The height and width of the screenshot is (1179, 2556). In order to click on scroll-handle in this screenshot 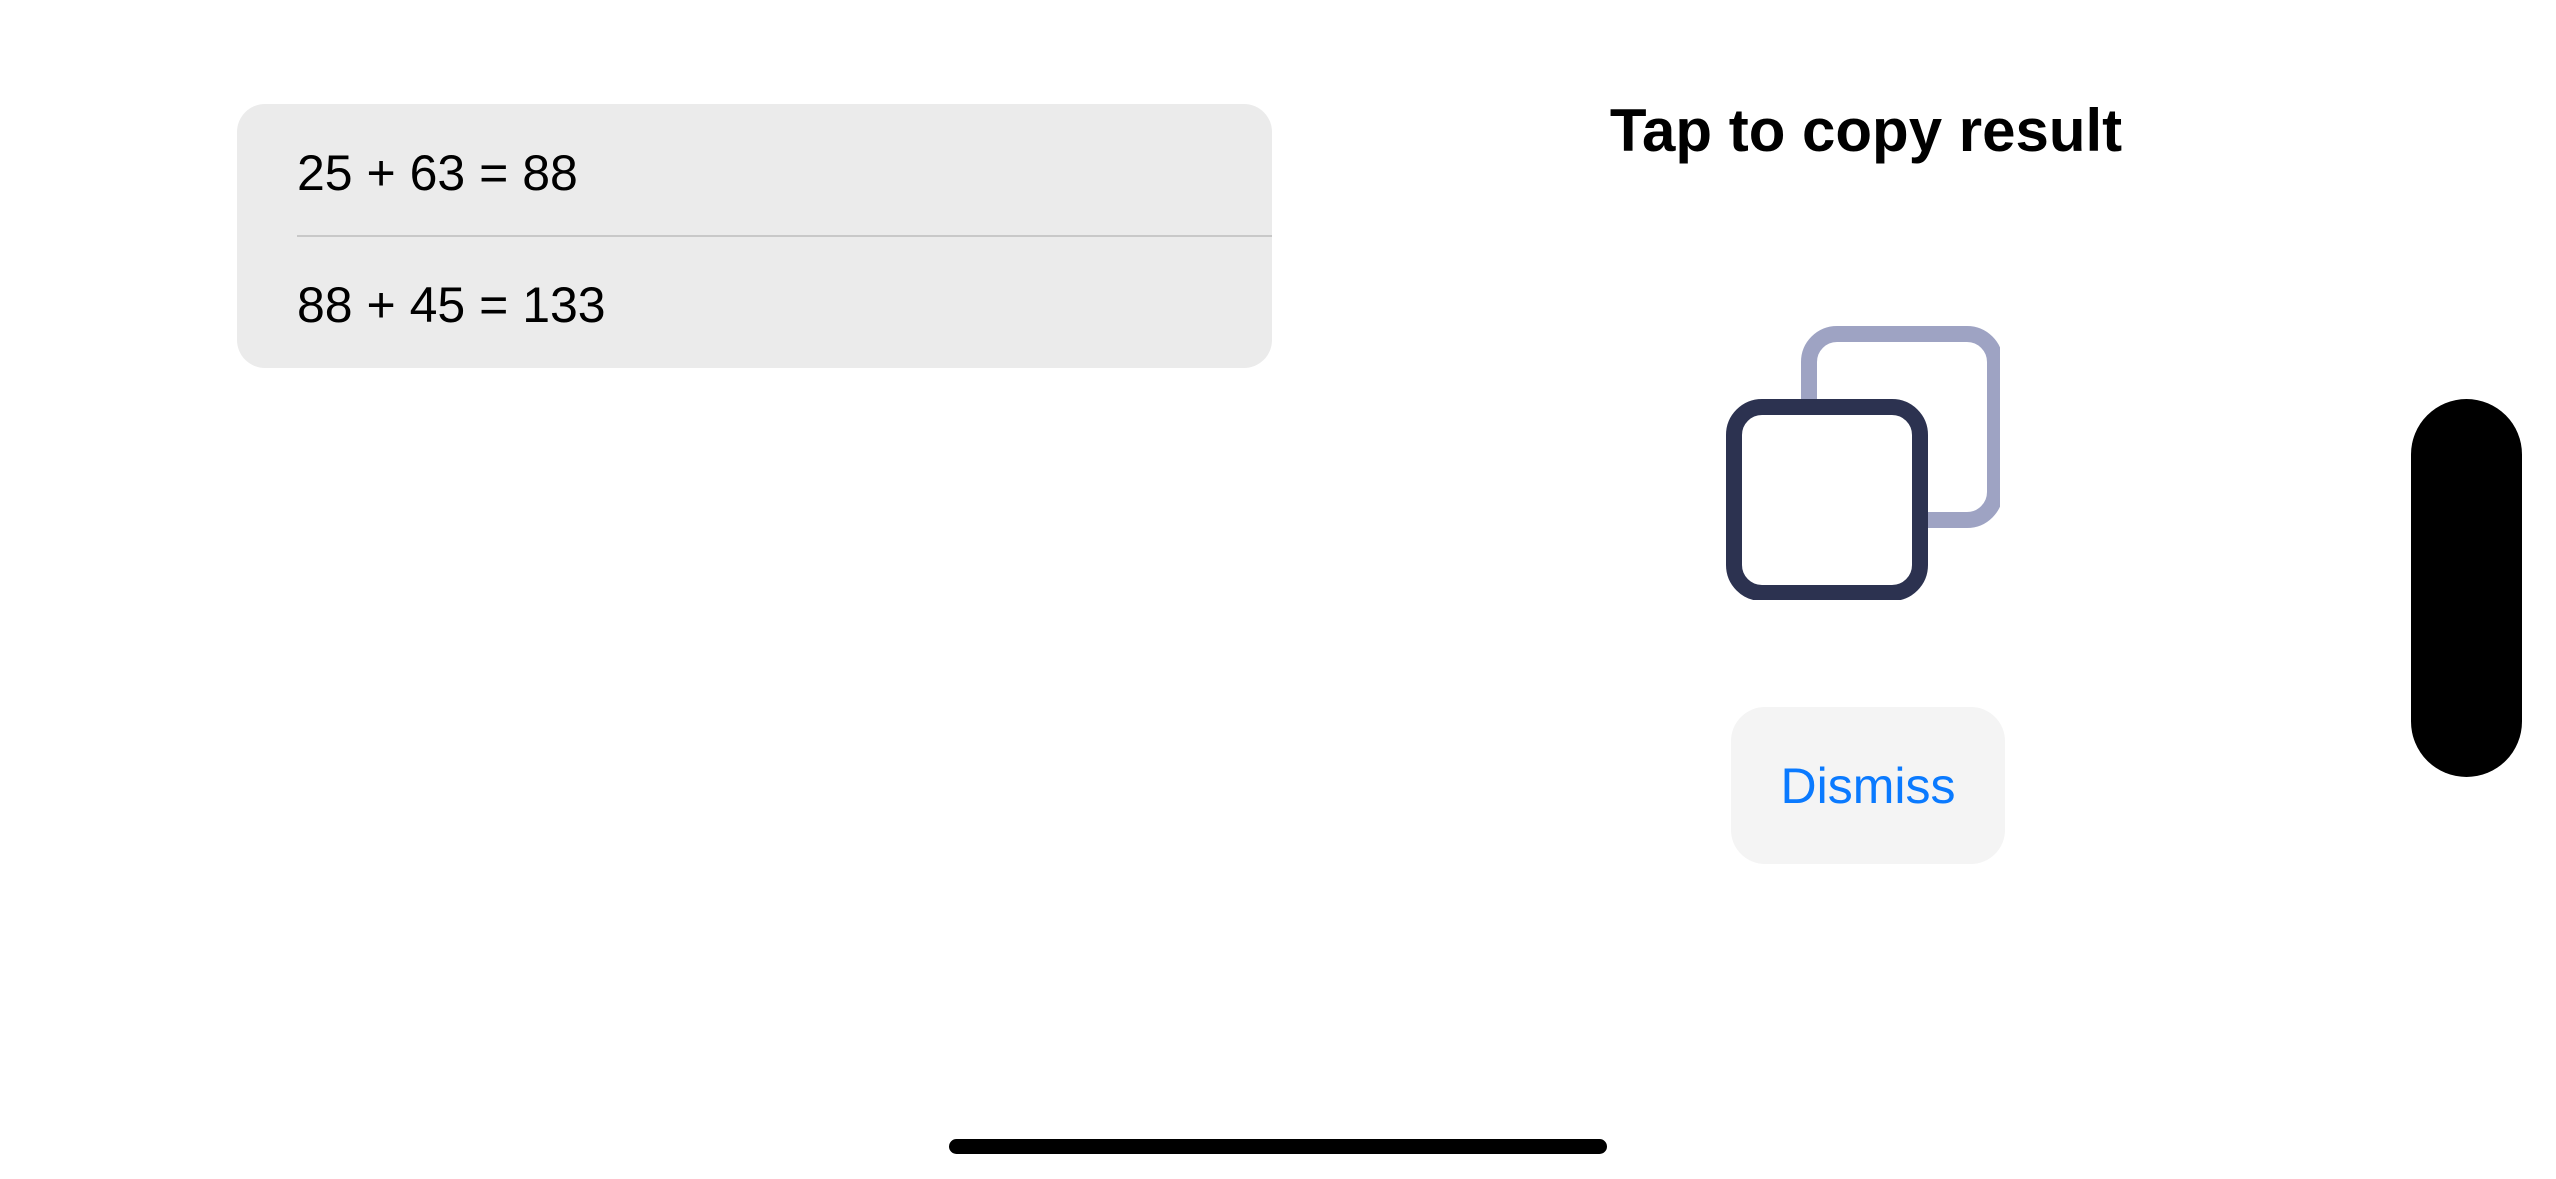, I will do `click(2466, 588)`.